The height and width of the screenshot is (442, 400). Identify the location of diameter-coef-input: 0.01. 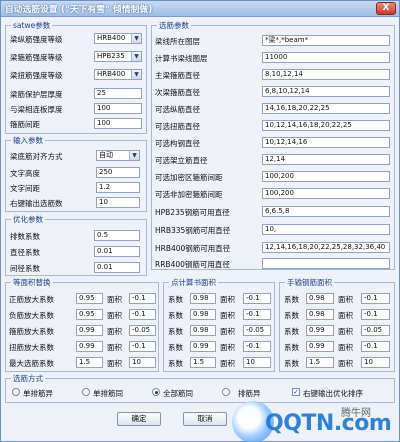
(117, 251).